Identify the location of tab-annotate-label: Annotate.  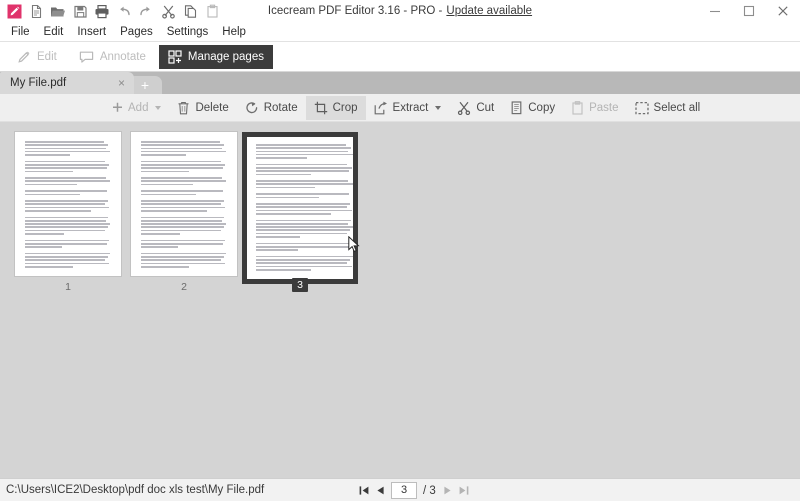
(122, 56).